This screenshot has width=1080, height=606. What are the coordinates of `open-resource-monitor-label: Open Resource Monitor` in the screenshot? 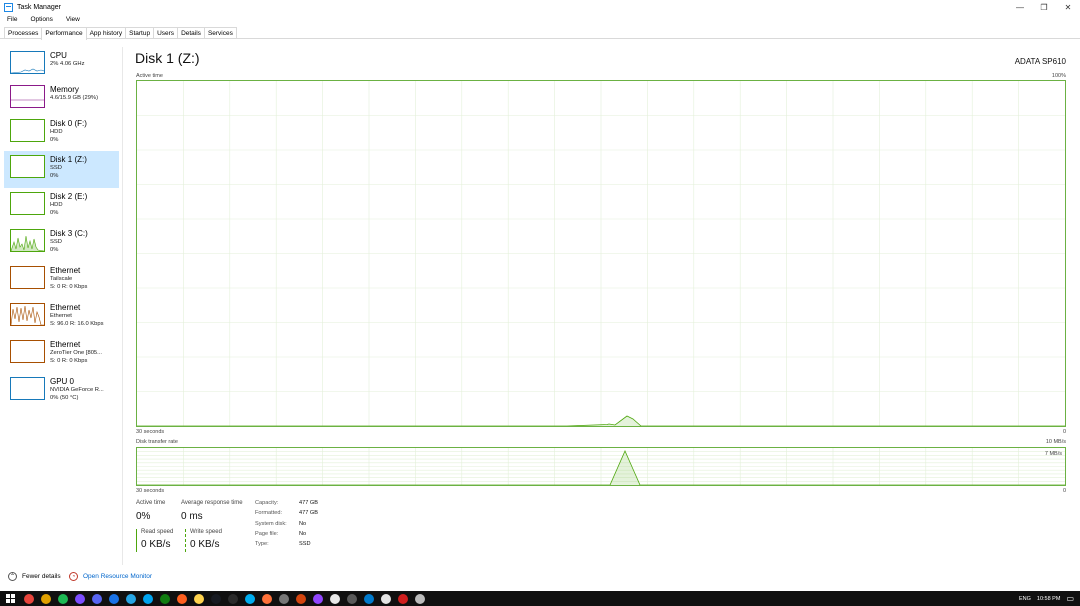 It's located at (118, 576).